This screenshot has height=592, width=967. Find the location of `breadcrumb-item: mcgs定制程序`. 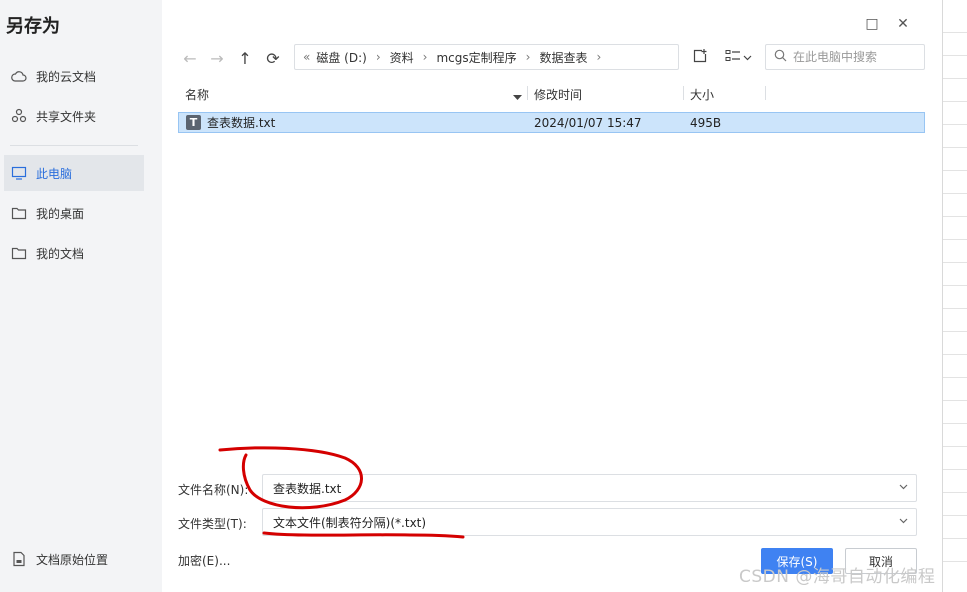

breadcrumb-item: mcgs定制程序 is located at coordinates (476, 57).